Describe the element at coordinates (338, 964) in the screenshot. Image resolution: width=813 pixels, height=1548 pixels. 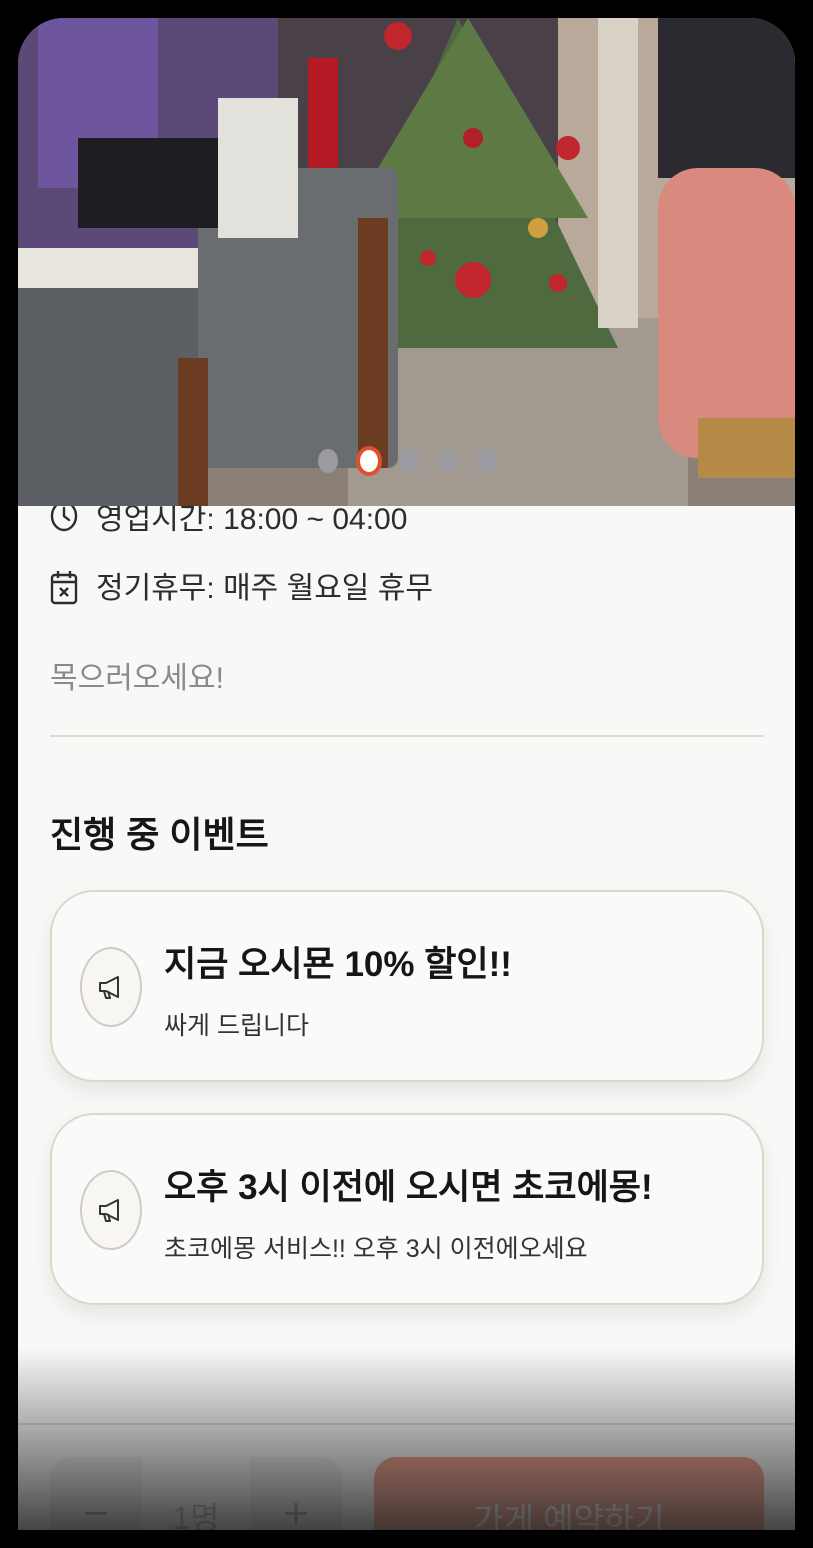
I see `event-title: 지금 오시묜 10% 할인!!` at that location.